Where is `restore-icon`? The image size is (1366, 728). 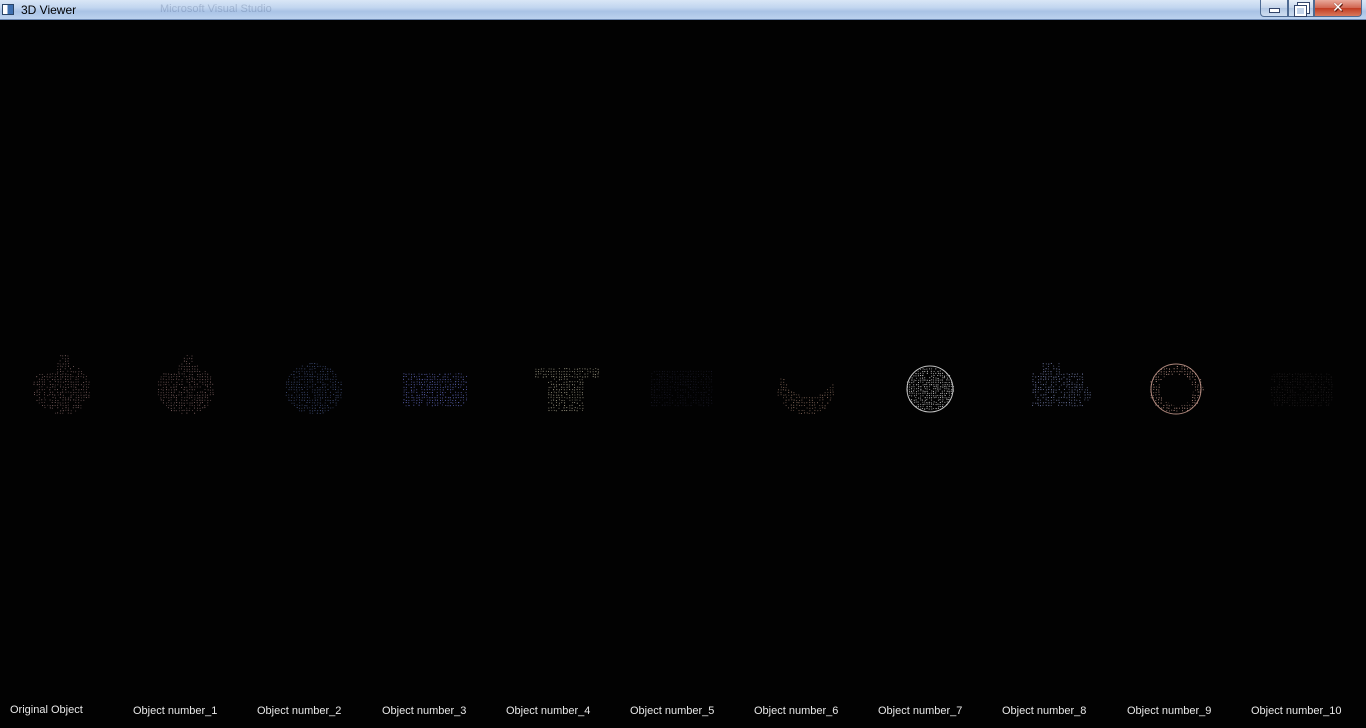
restore-icon is located at coordinates (1302, 9).